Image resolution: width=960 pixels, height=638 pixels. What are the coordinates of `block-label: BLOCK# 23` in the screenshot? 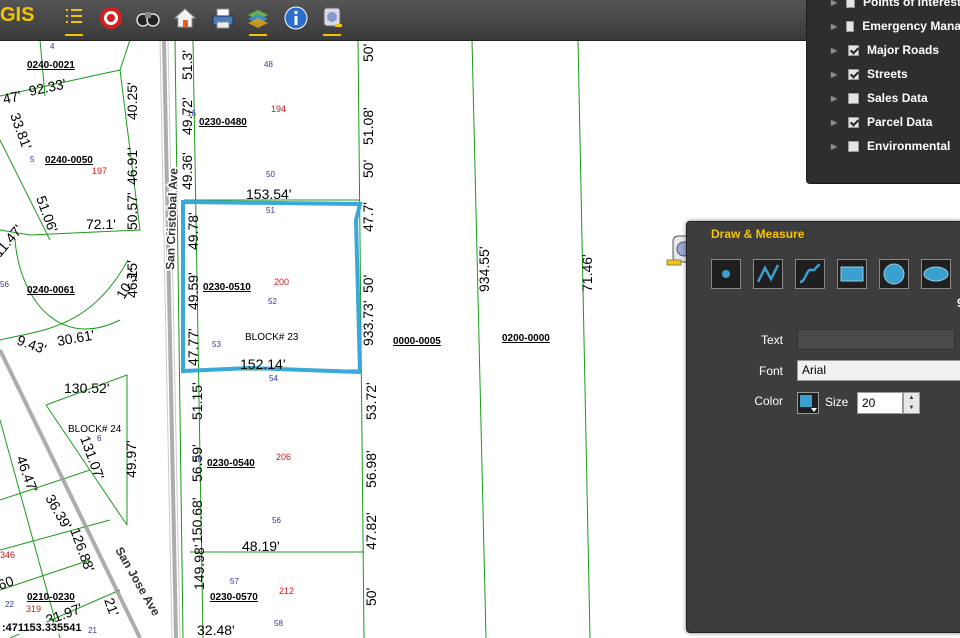 It's located at (272, 337).